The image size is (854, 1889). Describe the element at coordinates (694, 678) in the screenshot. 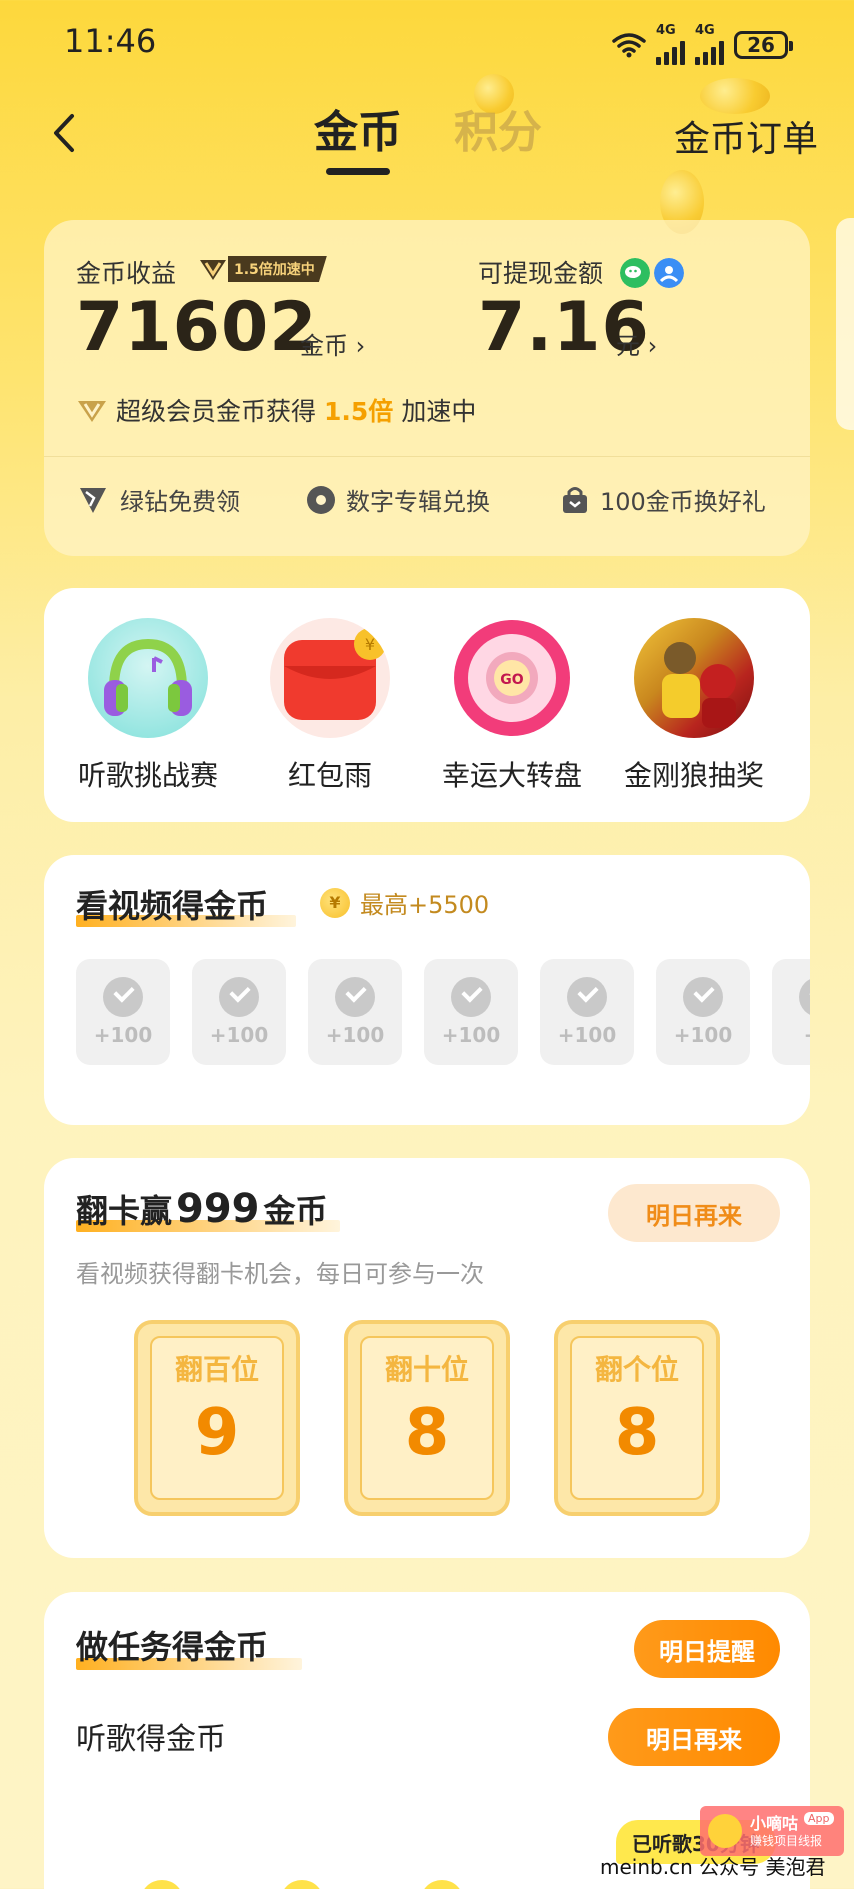

I see `wolverine-lottery-image` at that location.